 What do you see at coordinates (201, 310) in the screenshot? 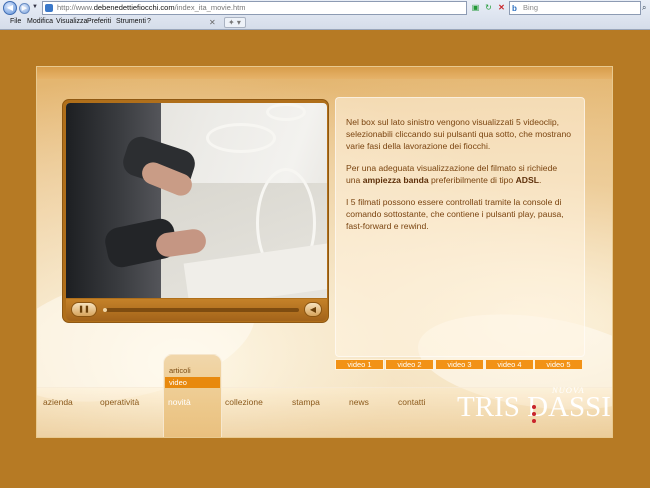
I see `seek-bar` at bounding box center [201, 310].